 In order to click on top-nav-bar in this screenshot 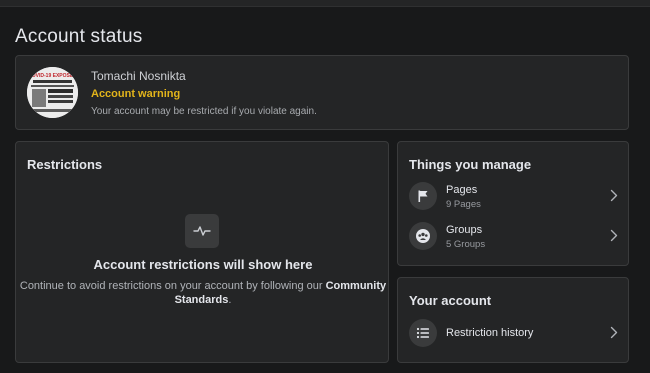, I will do `click(325, 3)`.